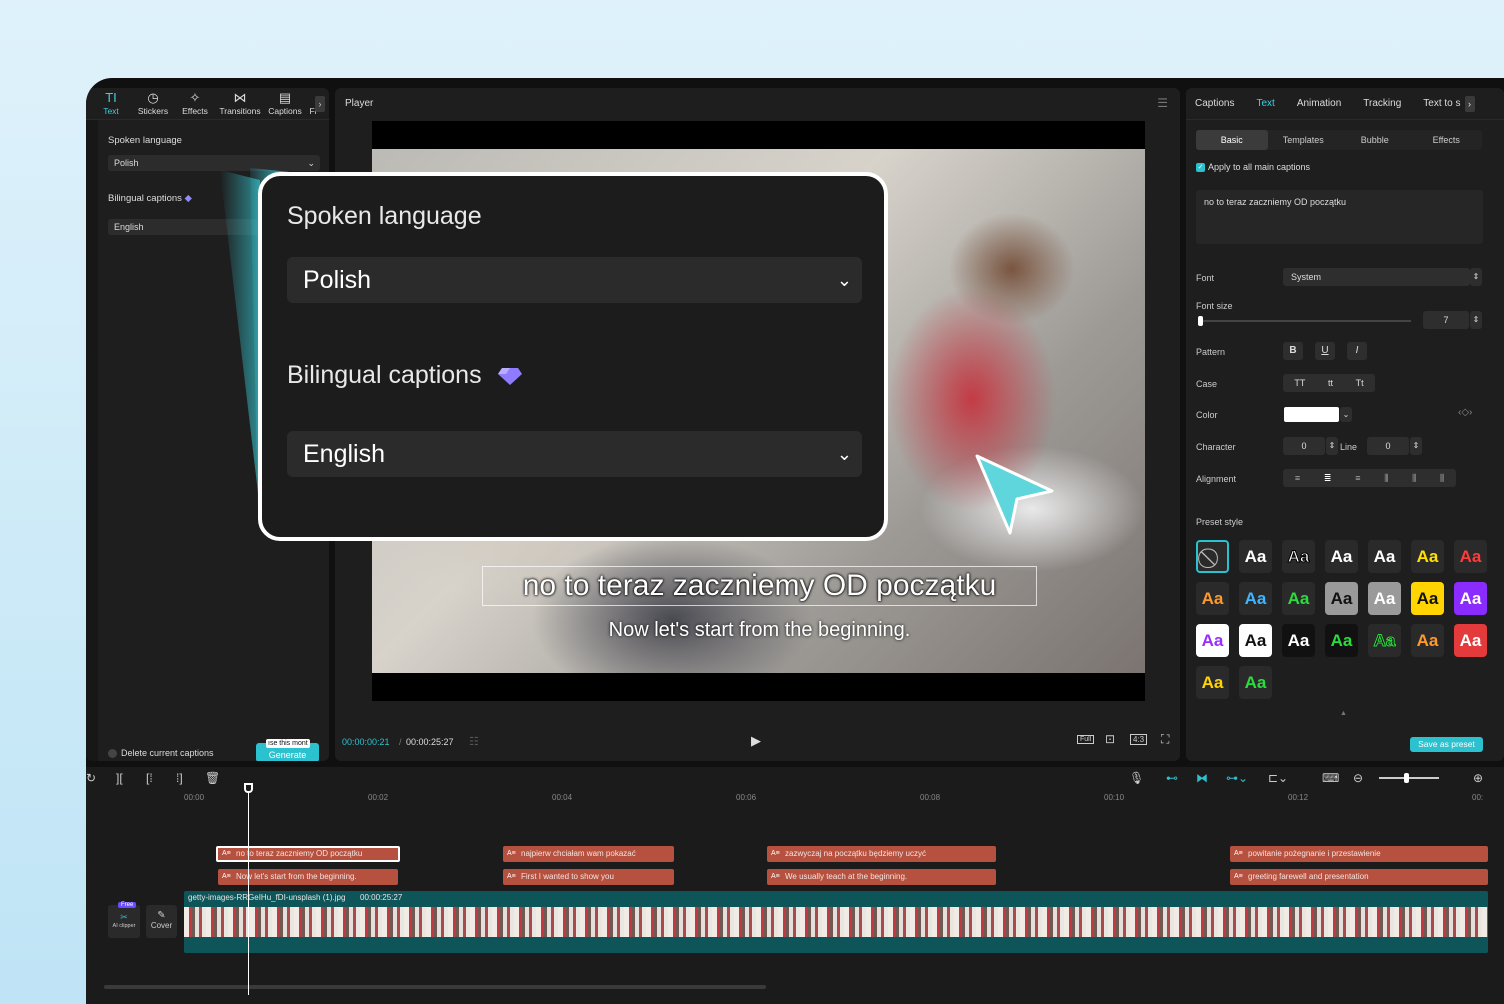 The width and height of the screenshot is (1504, 1004). I want to click on popup-spoken-language-select: Polish ⌄, so click(574, 280).